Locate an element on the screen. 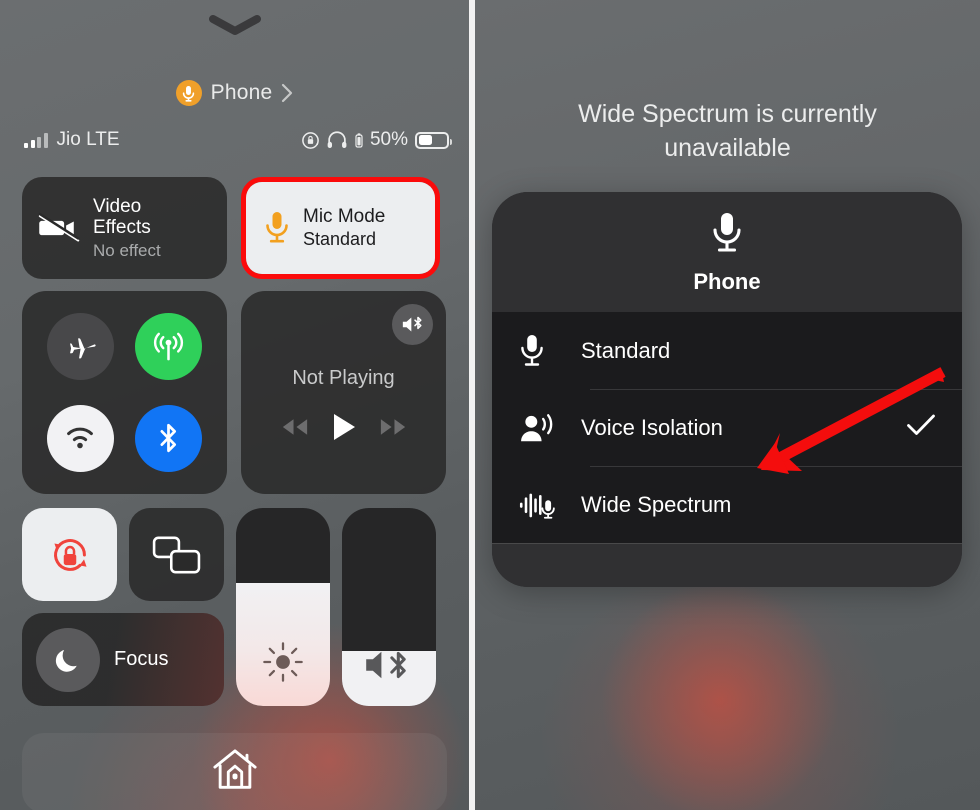 Image resolution: width=980 pixels, height=810 pixels. active-call-indicator: Phone is located at coordinates (234, 93).